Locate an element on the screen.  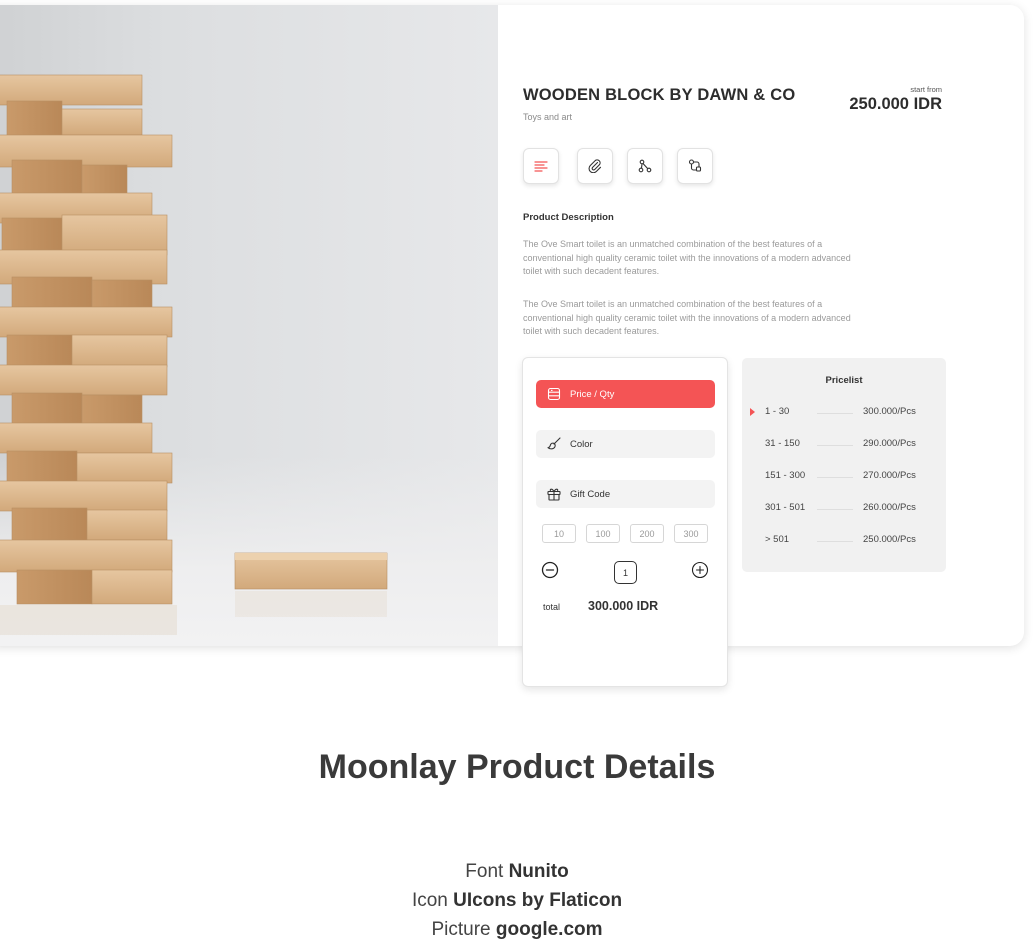
credit-font: Font Nunito is located at coordinates (517, 872).